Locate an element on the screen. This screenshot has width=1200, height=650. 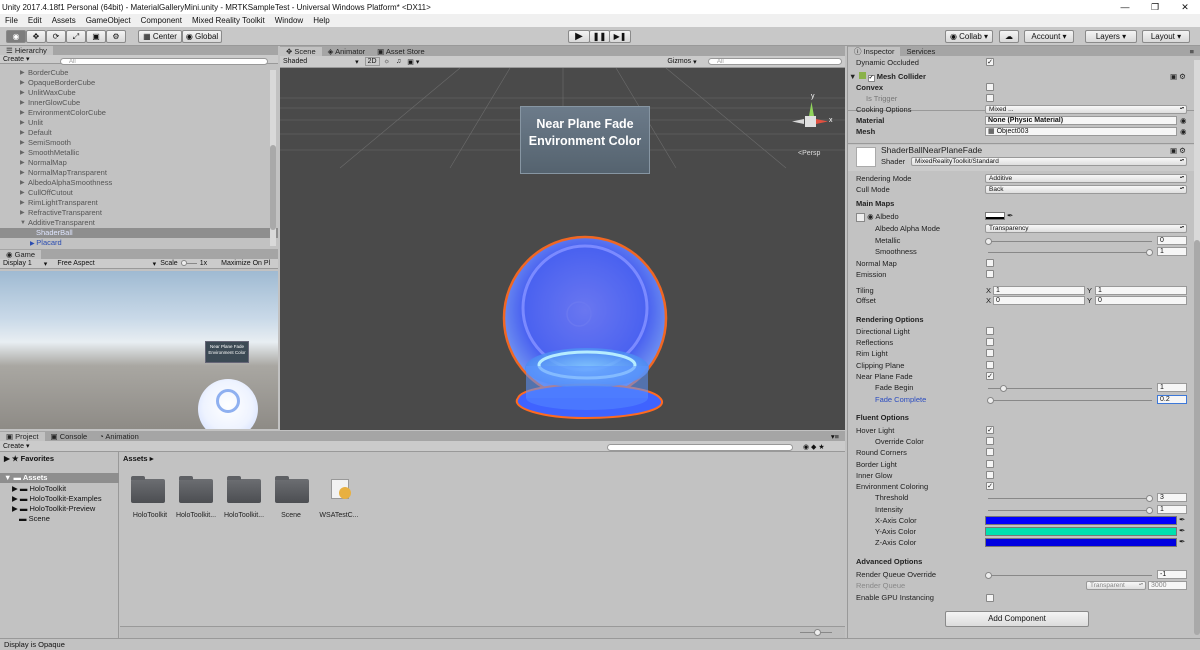
neg-x-axis-cone is located at coordinates (798, 121).